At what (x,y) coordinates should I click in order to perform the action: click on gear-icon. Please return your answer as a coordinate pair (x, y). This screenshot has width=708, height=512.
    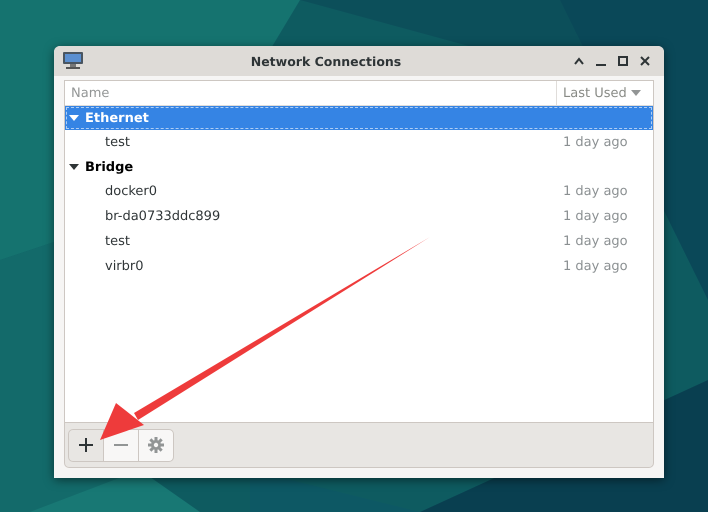
    Looking at the image, I should click on (156, 445).